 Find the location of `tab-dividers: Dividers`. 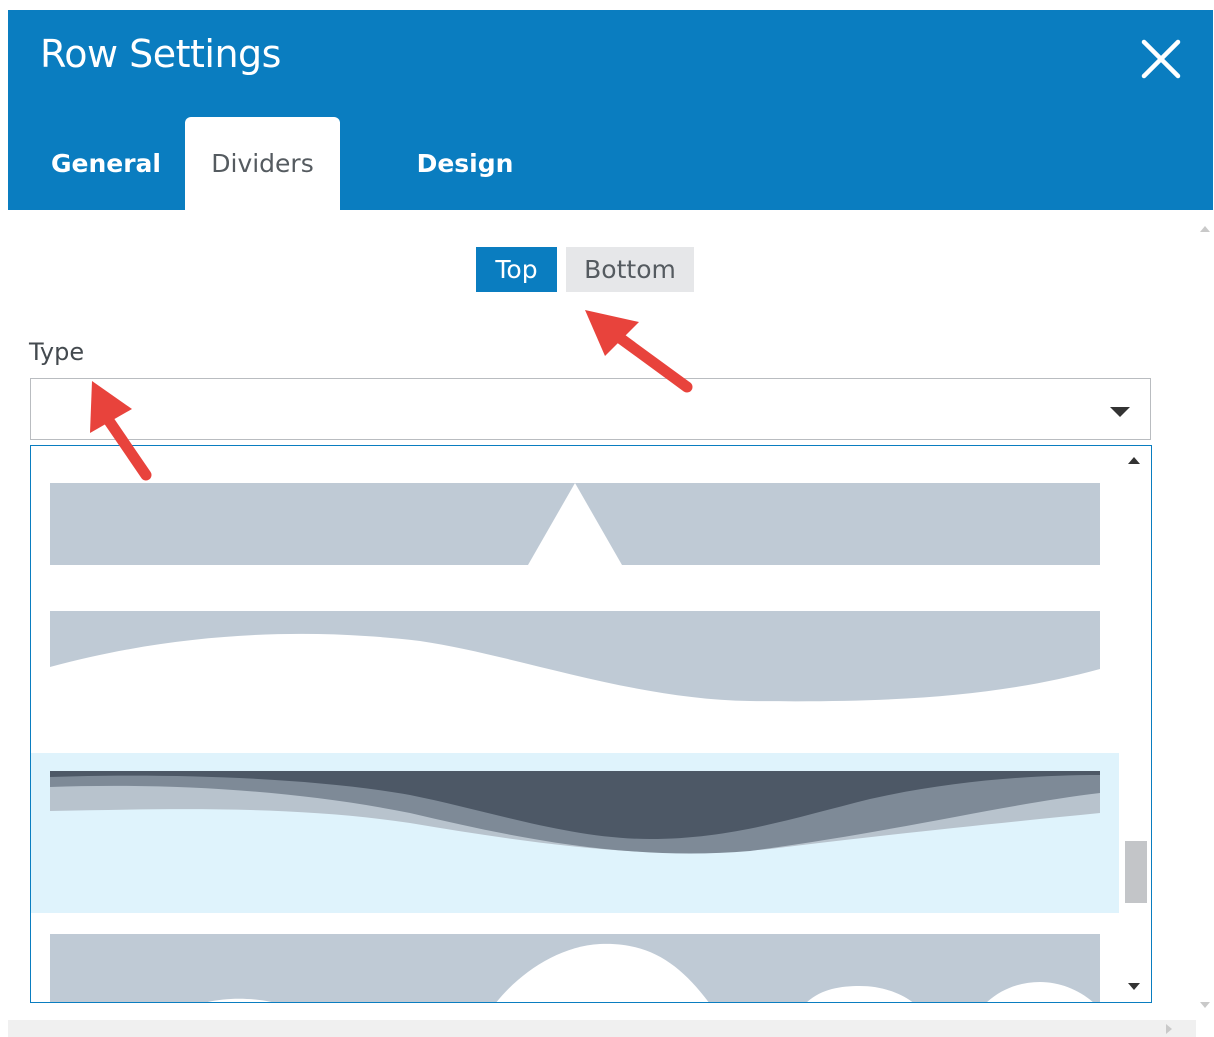

tab-dividers: Dividers is located at coordinates (262, 163).